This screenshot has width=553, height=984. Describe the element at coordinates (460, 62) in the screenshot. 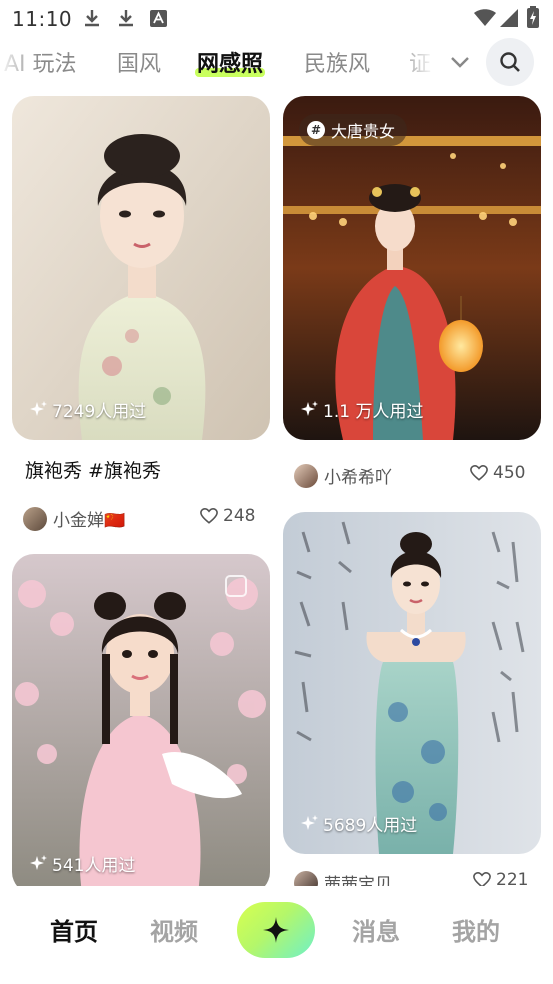

I see `chevron-down-icon` at that location.